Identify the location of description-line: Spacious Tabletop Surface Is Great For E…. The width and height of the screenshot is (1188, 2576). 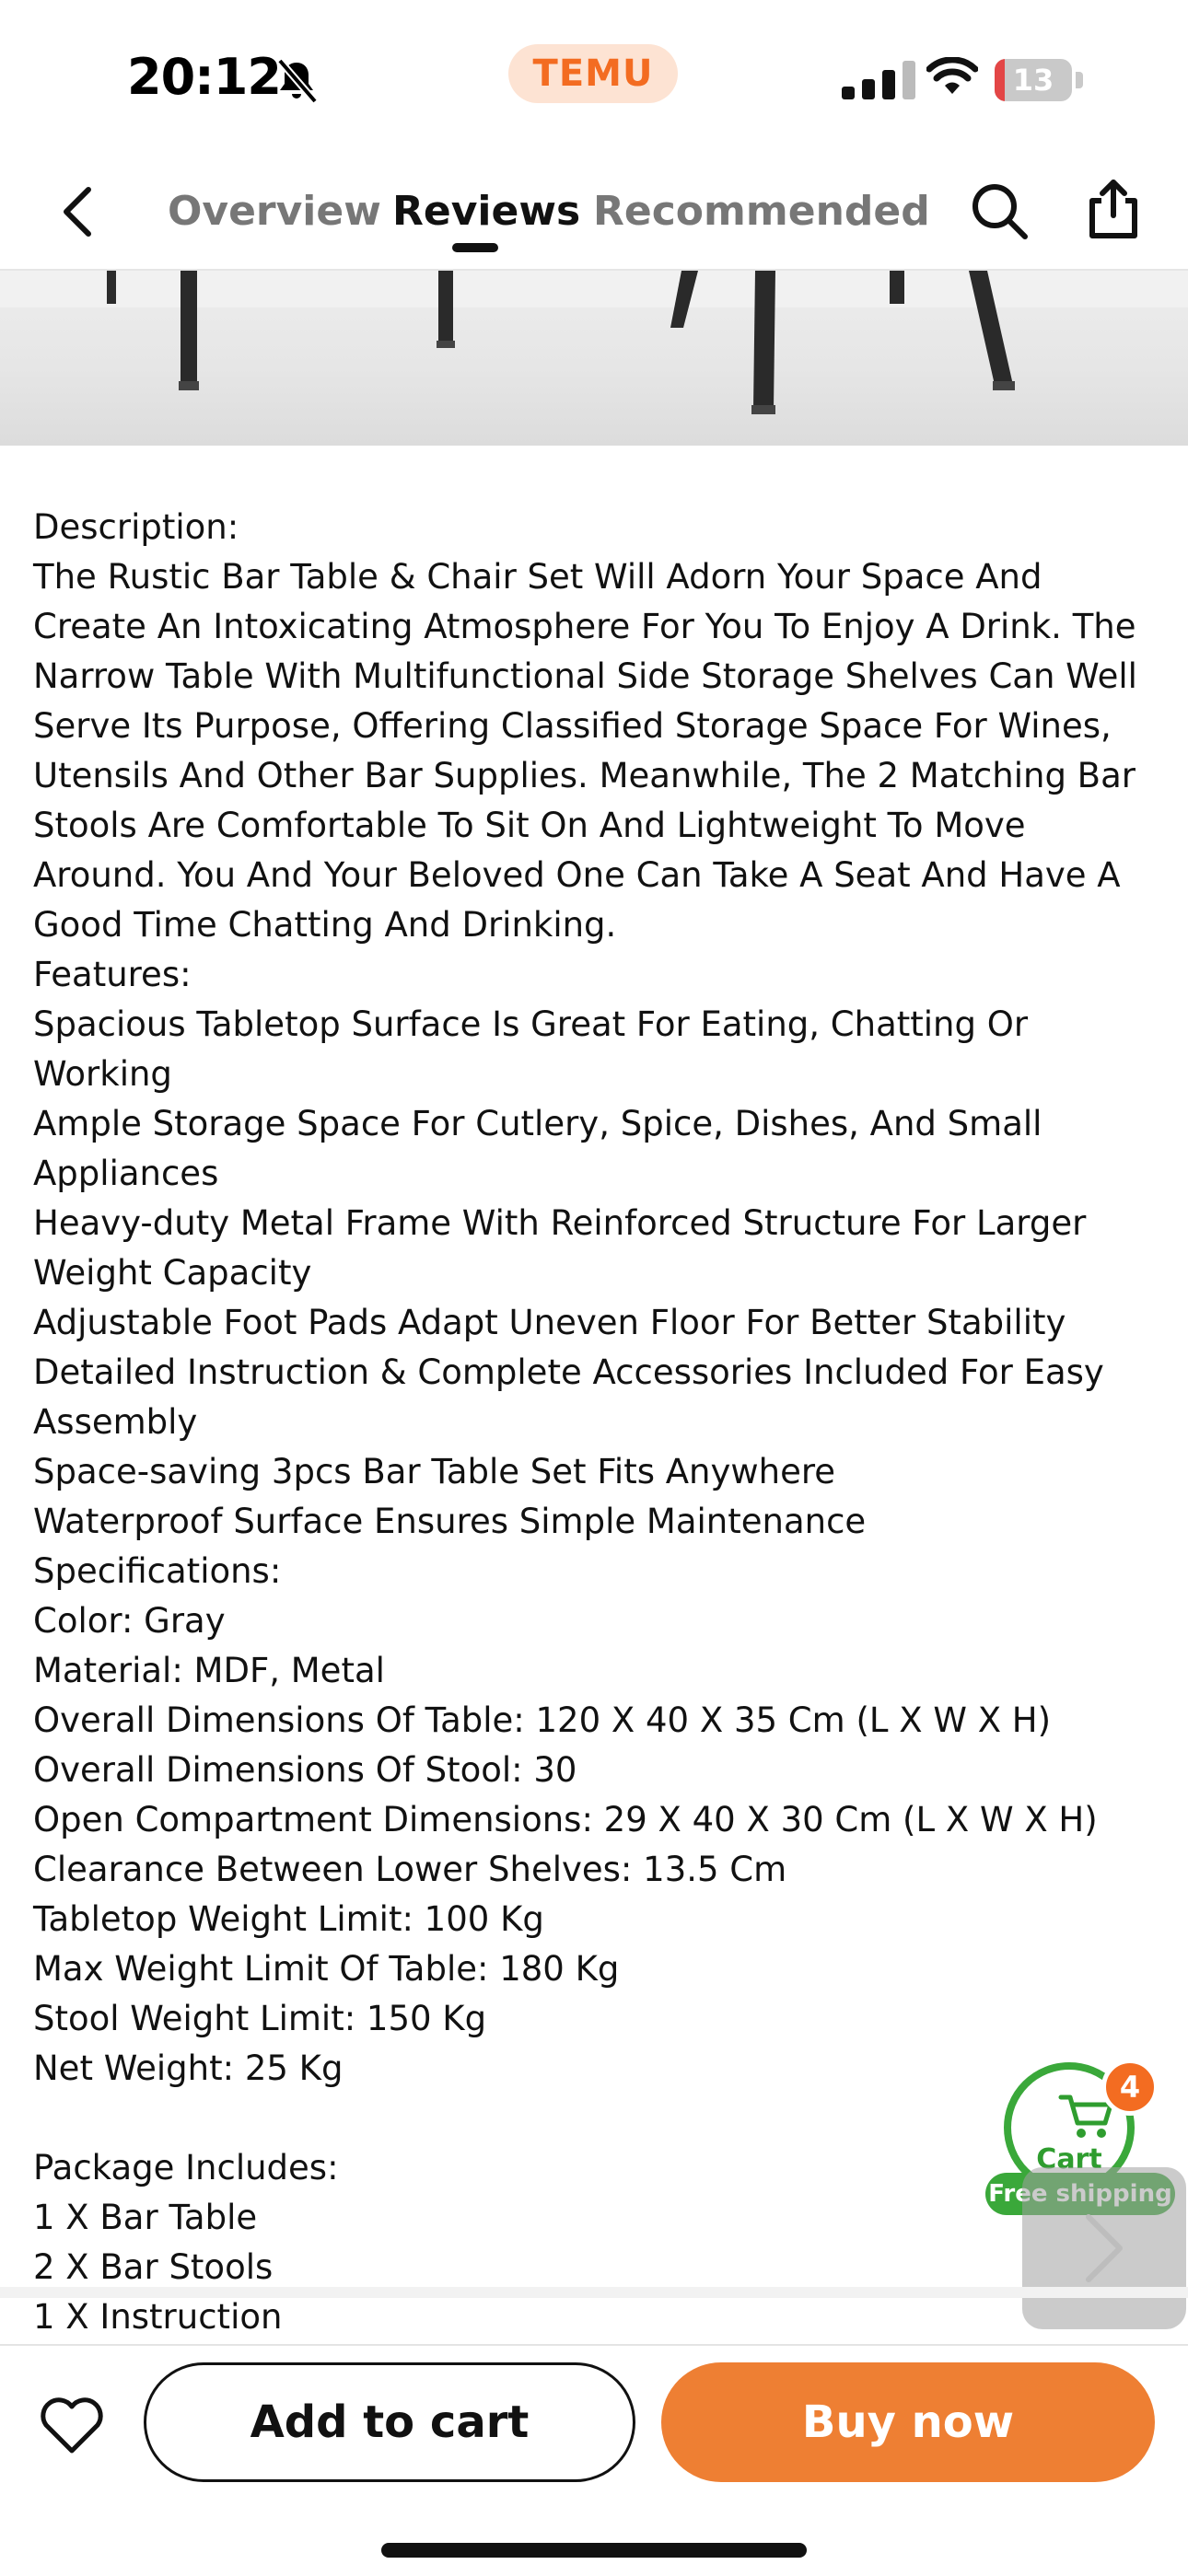
(531, 1049).